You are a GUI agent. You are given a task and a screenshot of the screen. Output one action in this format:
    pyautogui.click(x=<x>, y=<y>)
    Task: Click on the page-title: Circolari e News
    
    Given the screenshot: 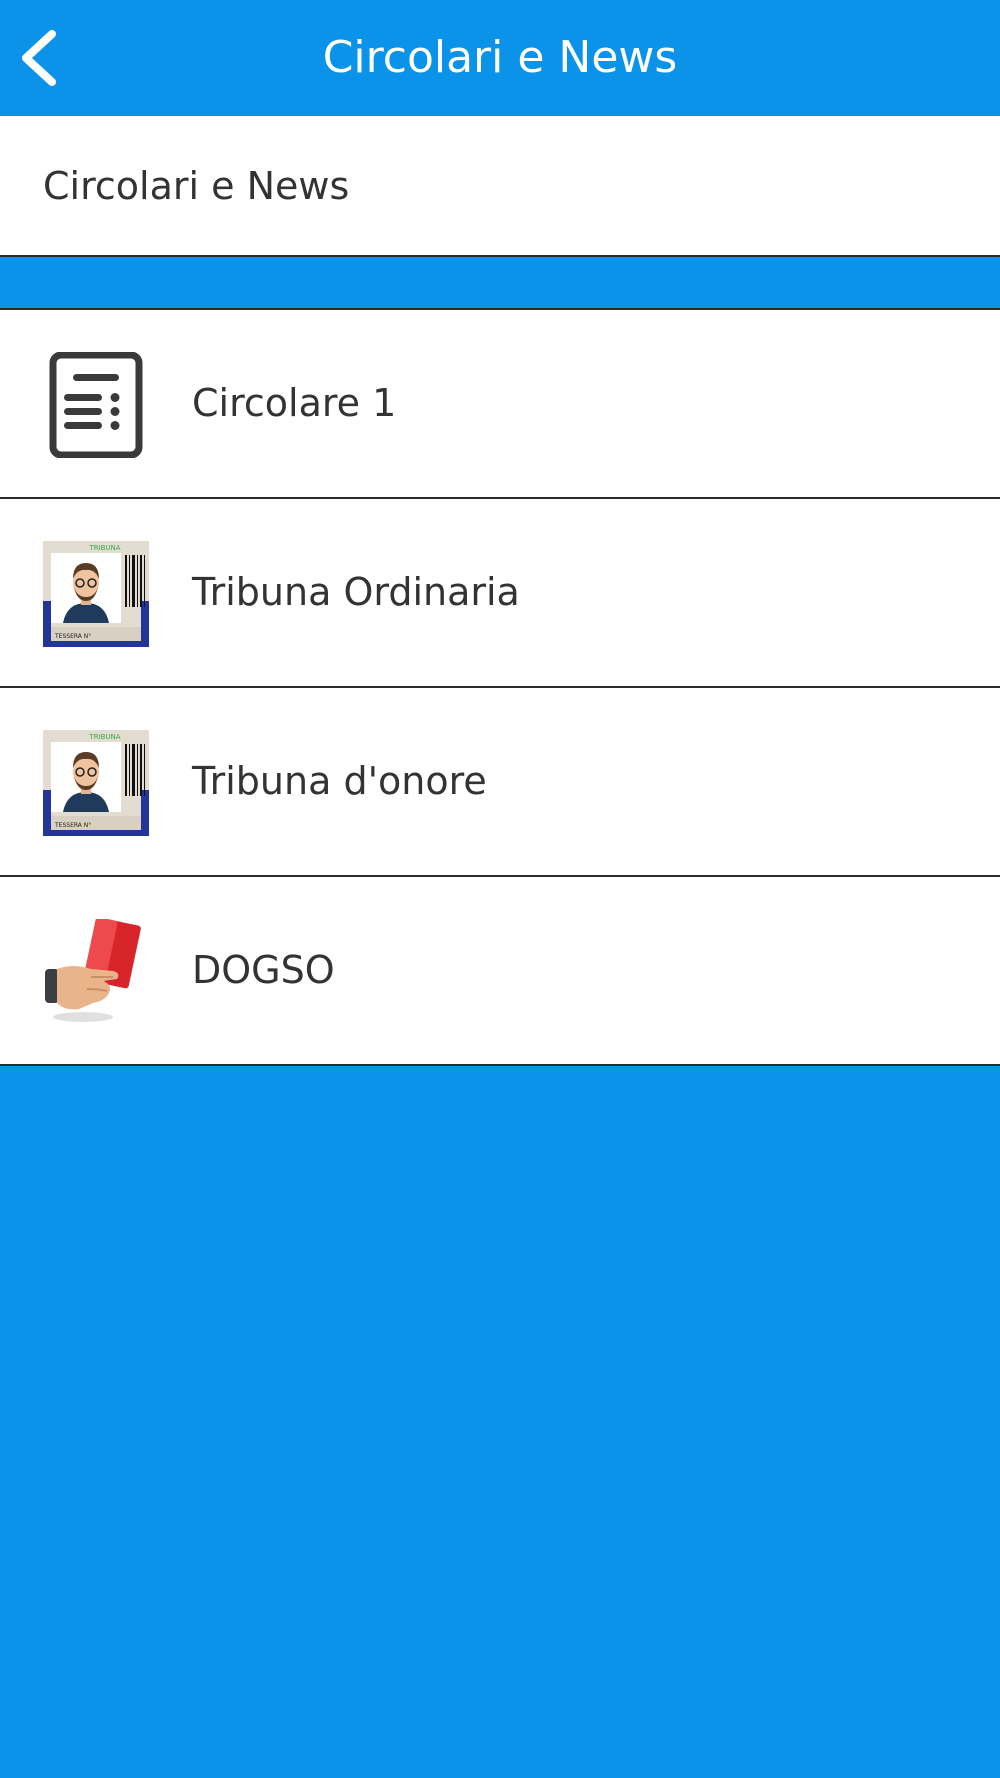 What is the action you would take?
    pyautogui.click(x=500, y=57)
    